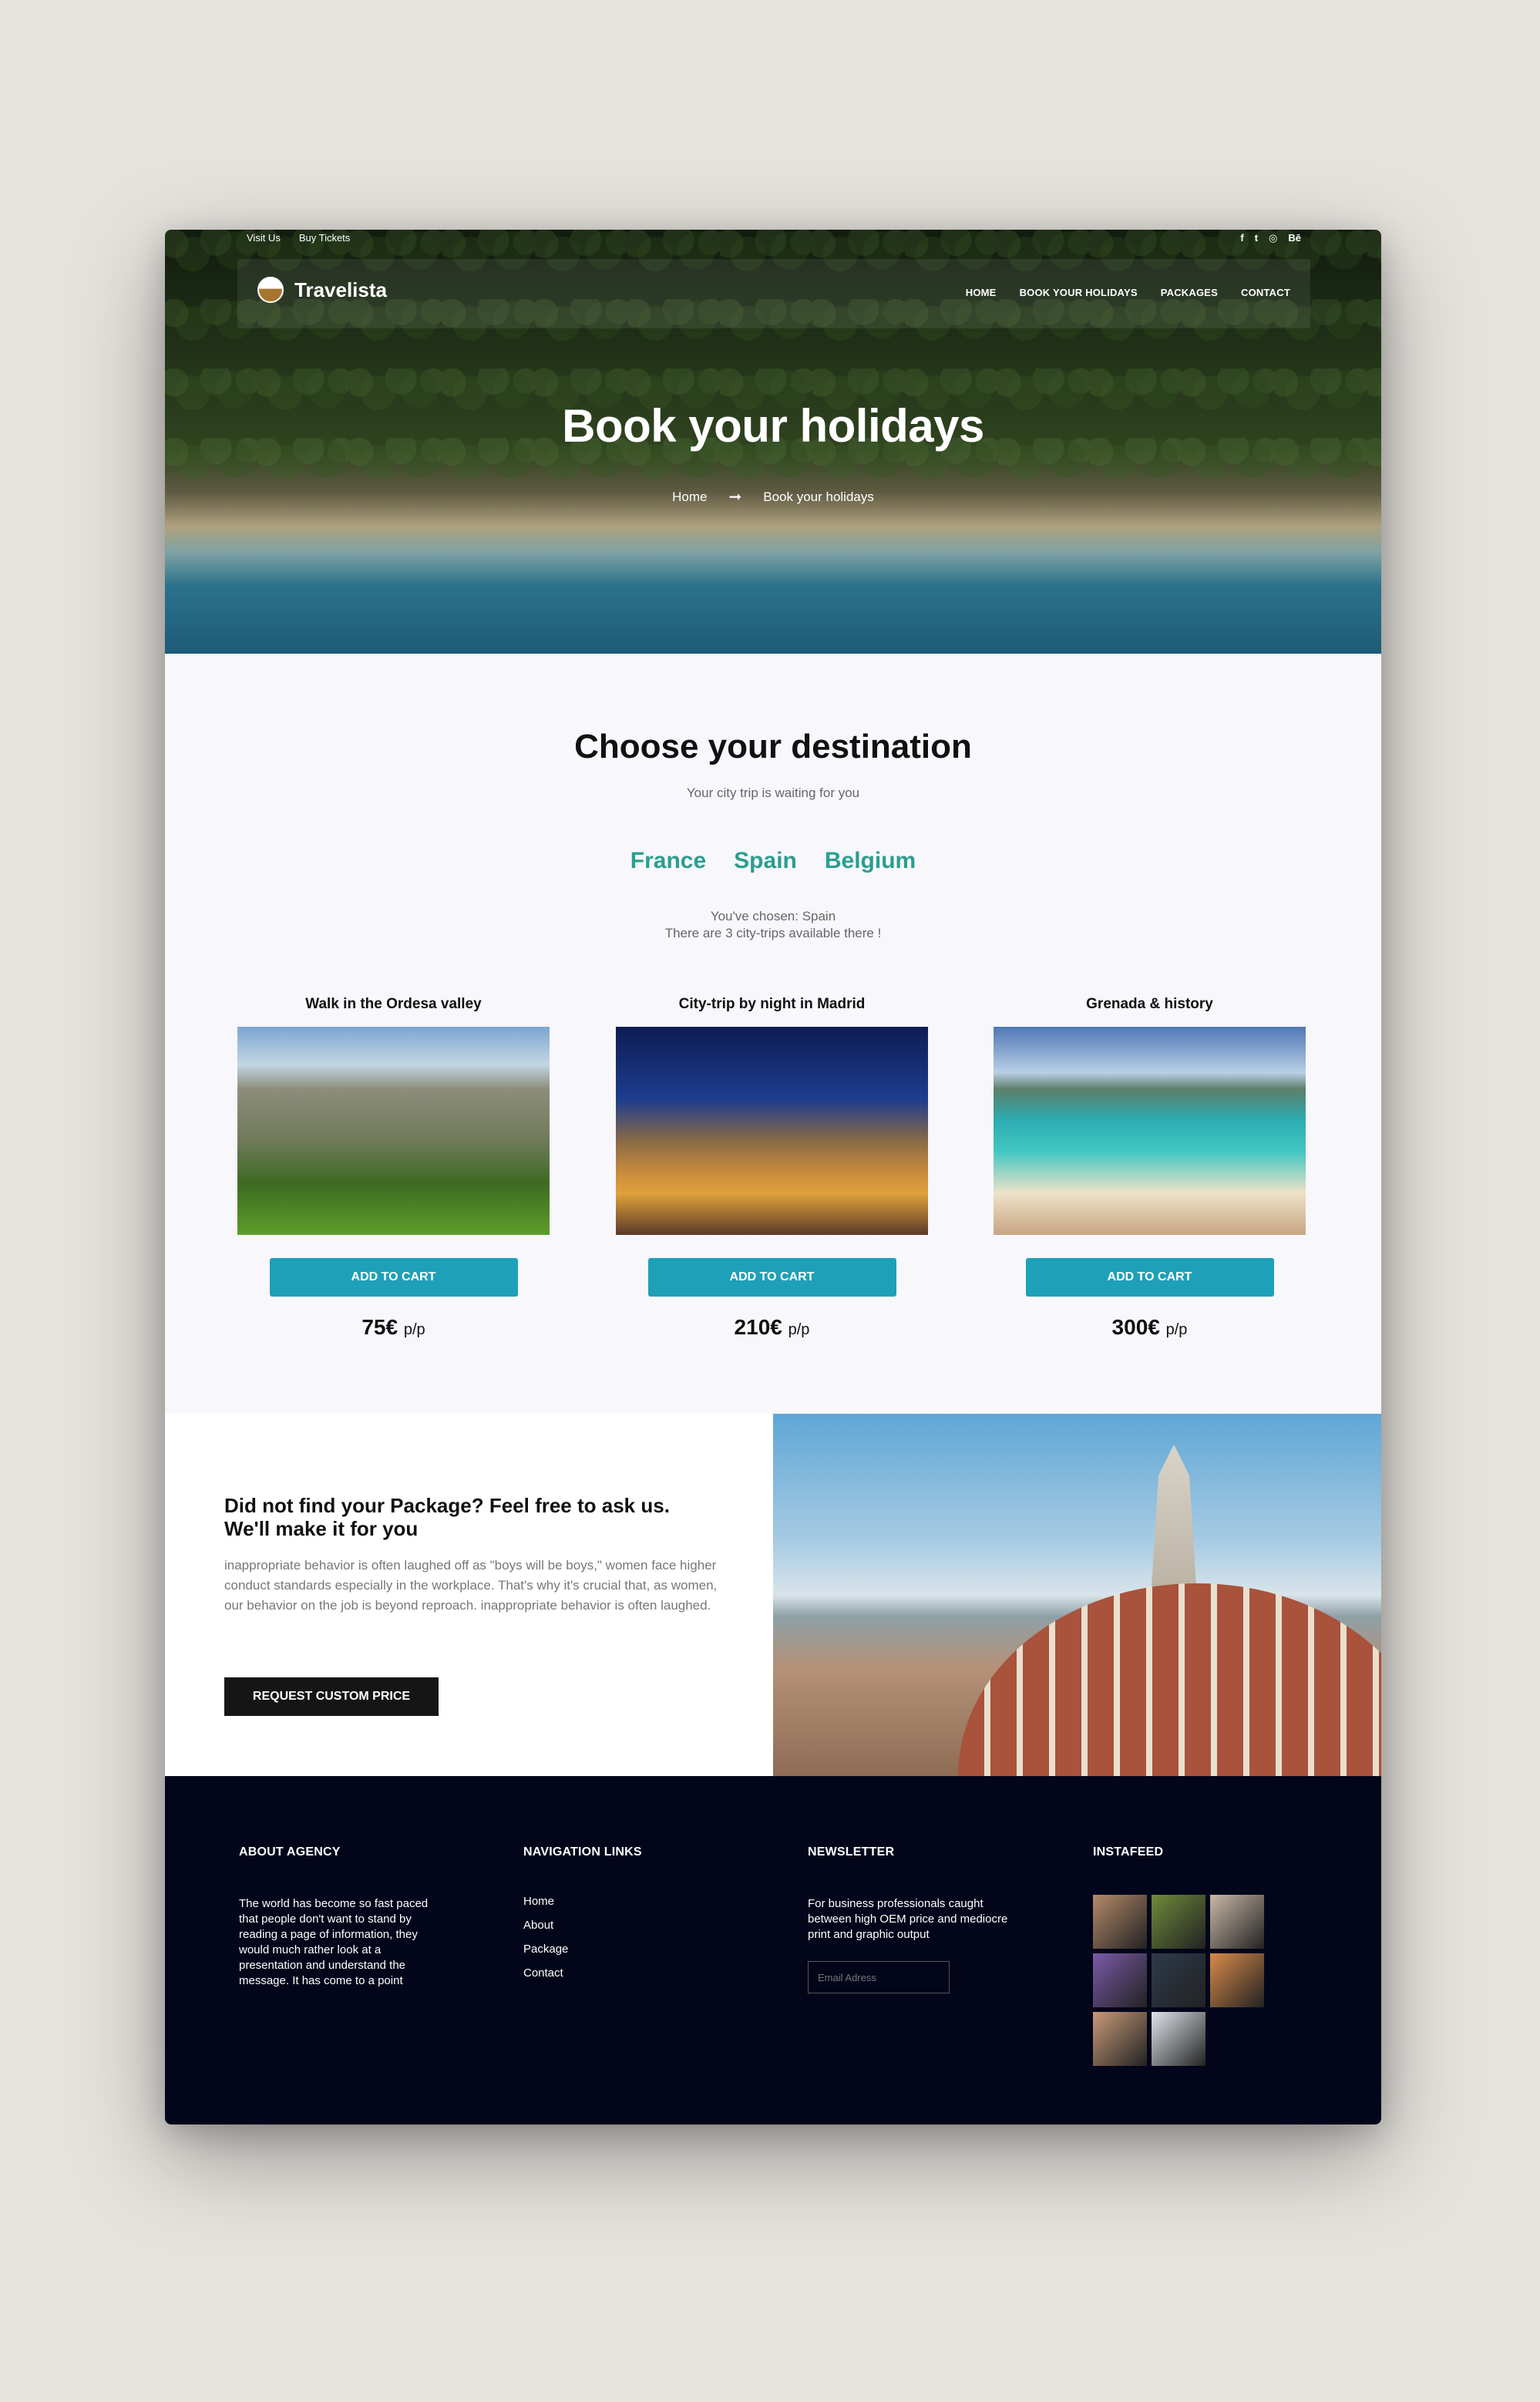 This screenshot has height=2402, width=1540. What do you see at coordinates (1079, 292) in the screenshot?
I see `nav-item-book-your-holidays: BOOK YOUR HOLIDAYS` at bounding box center [1079, 292].